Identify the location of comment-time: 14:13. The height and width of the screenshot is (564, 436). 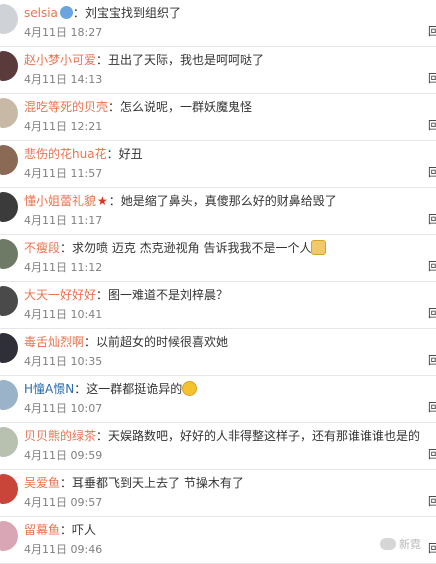
(86, 79).